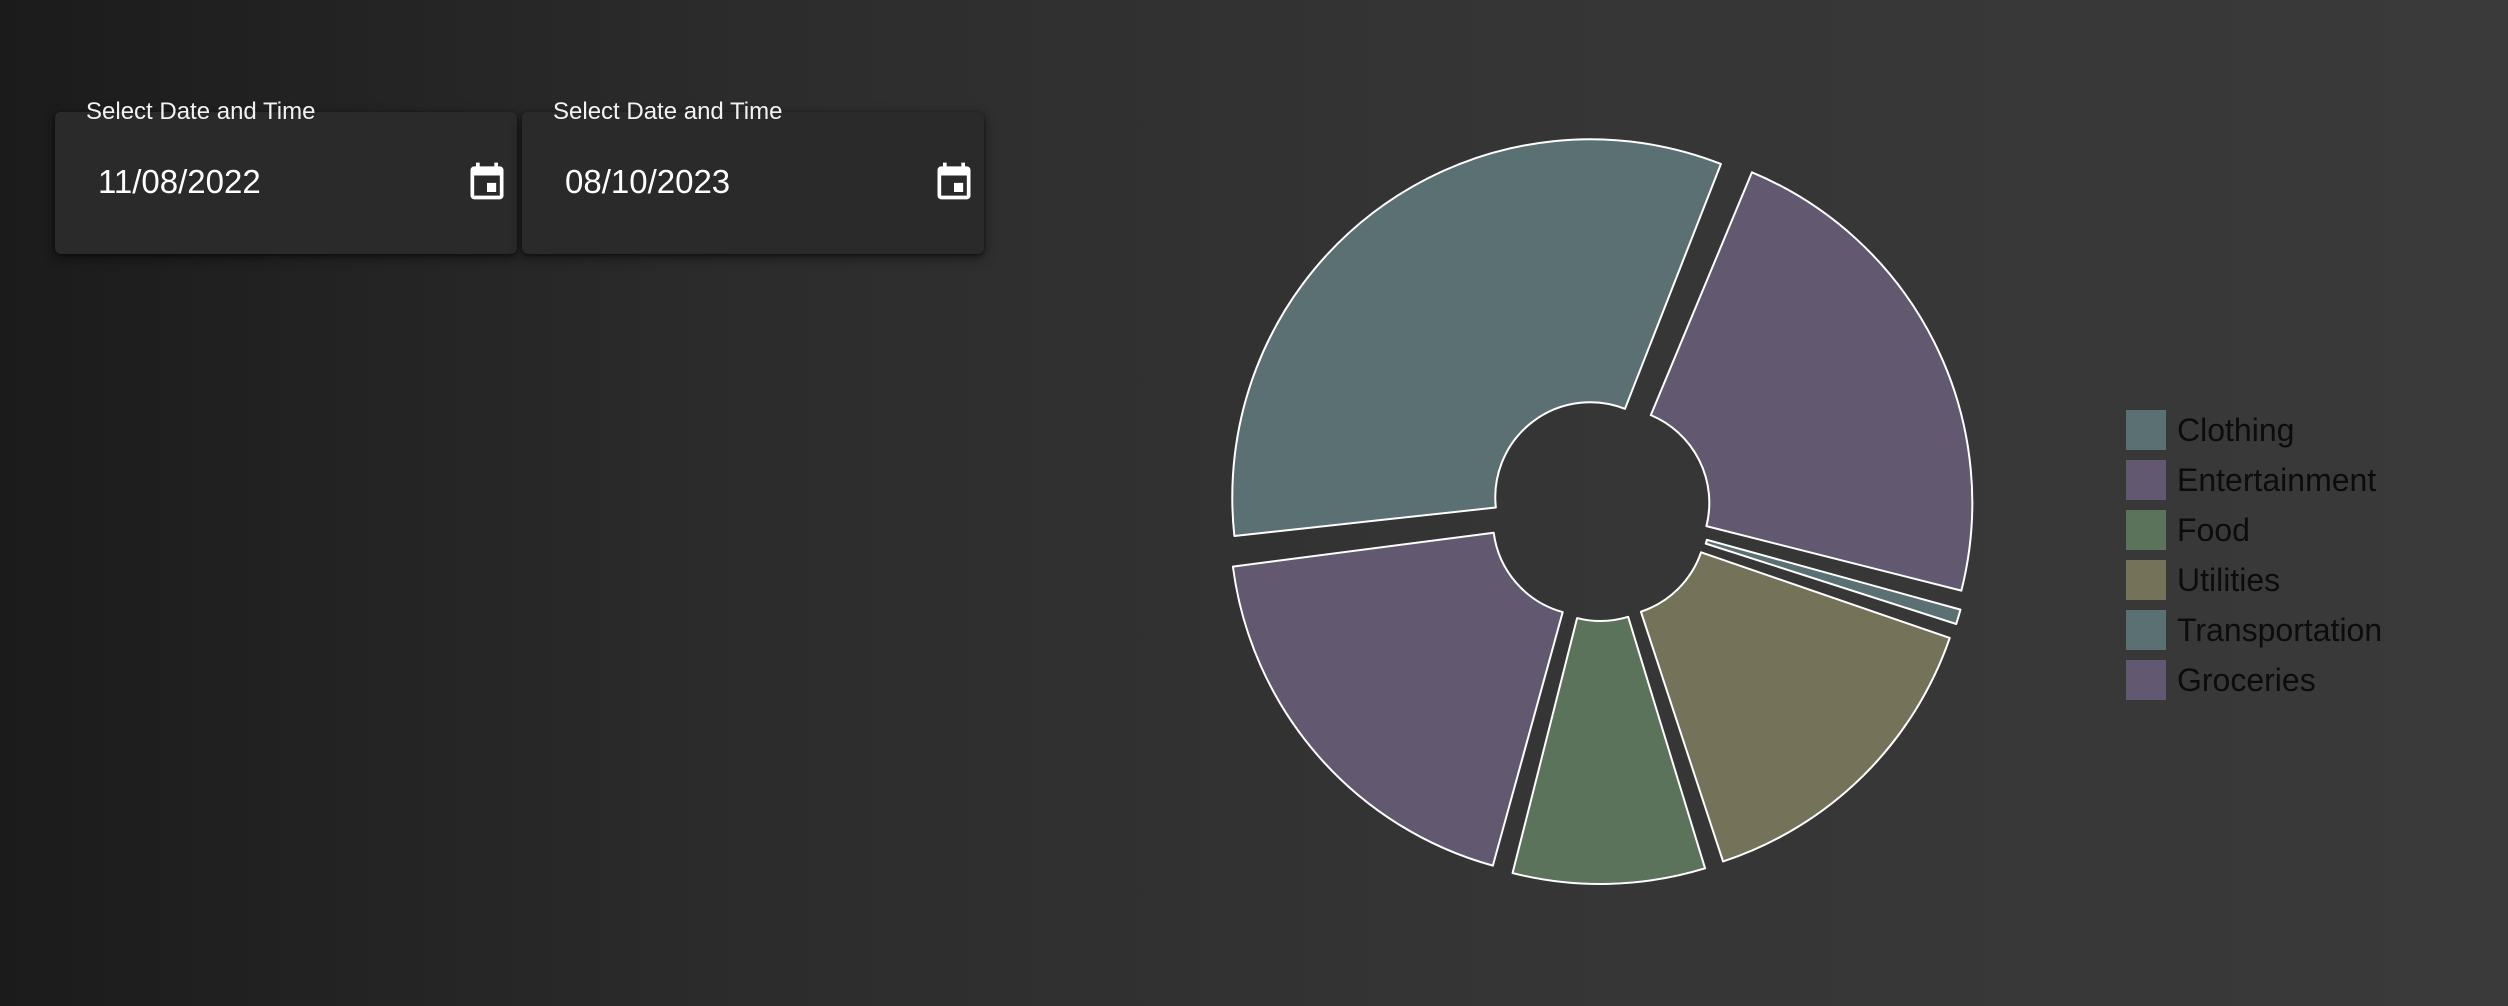 This screenshot has width=2508, height=1006. I want to click on legend-label: Food, so click(2213, 530).